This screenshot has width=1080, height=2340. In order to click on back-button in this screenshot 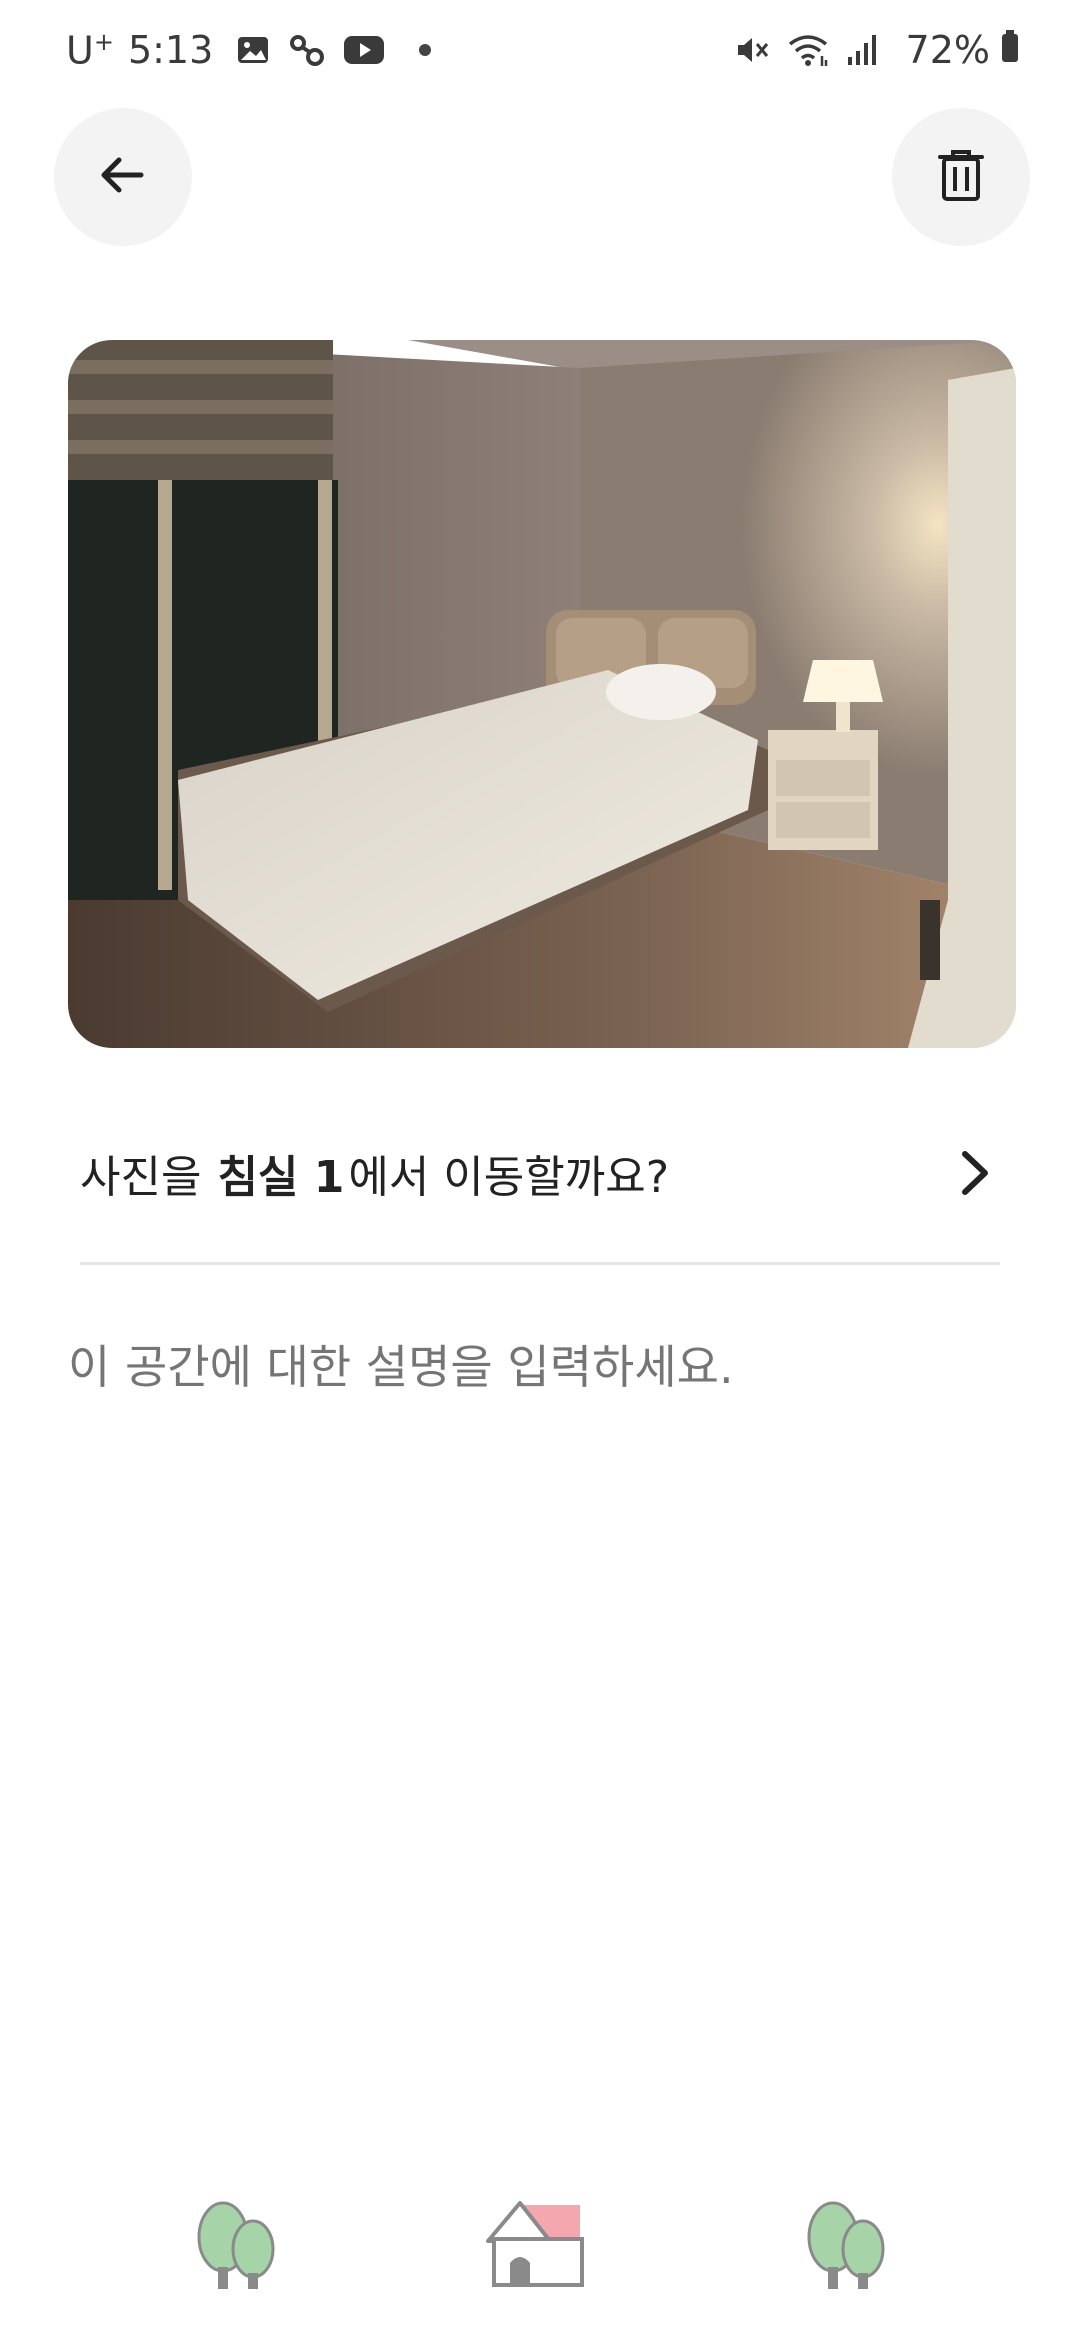, I will do `click(123, 177)`.